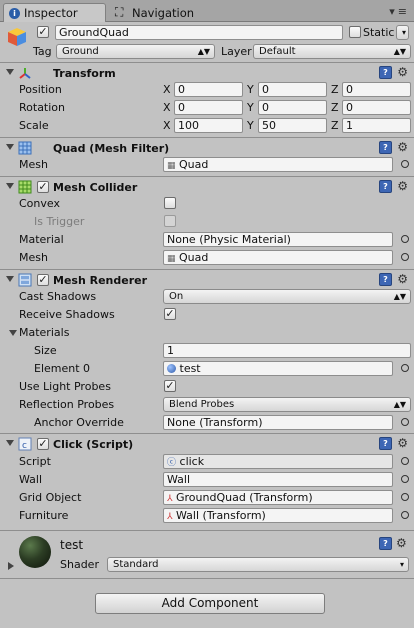 This screenshot has width=414, height=628. I want to click on reflection-probes-dropdown: Blend Probes ▲▼, so click(287, 404).